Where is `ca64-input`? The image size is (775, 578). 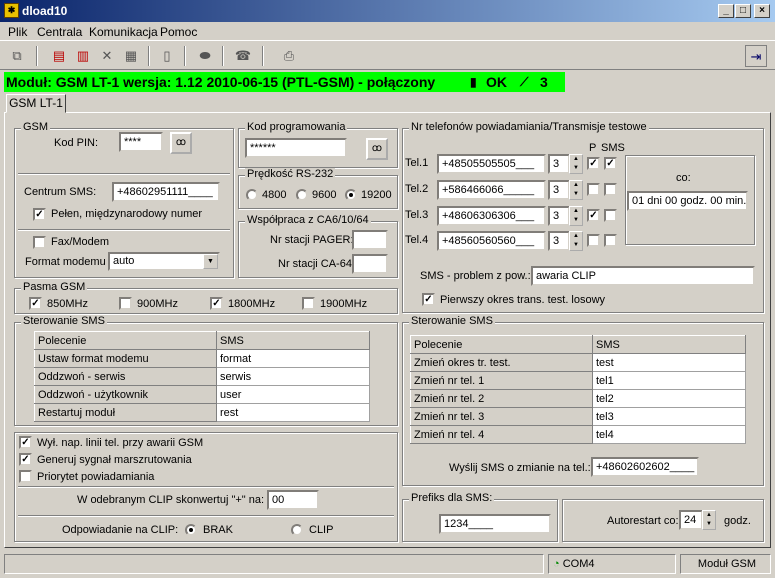
ca64-input is located at coordinates (370, 264).